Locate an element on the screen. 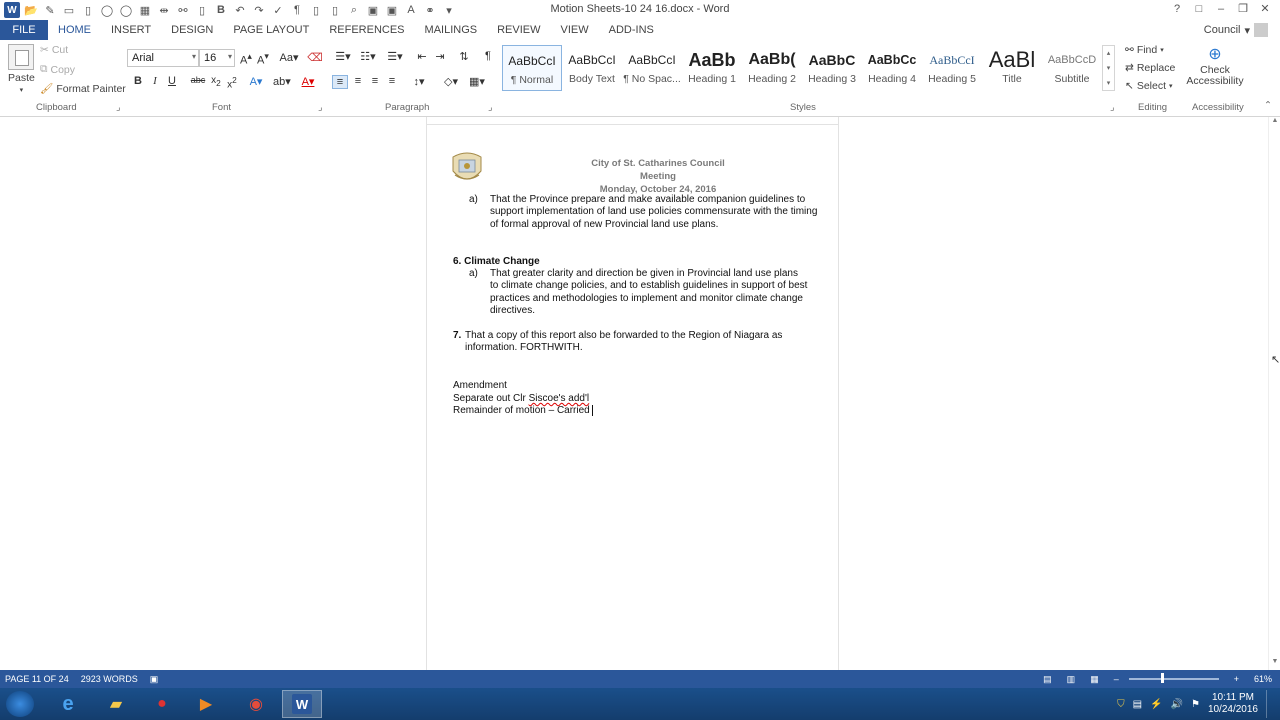 The image size is (1280, 720). paste-button: Paste ▾ is located at coordinates (21, 69).